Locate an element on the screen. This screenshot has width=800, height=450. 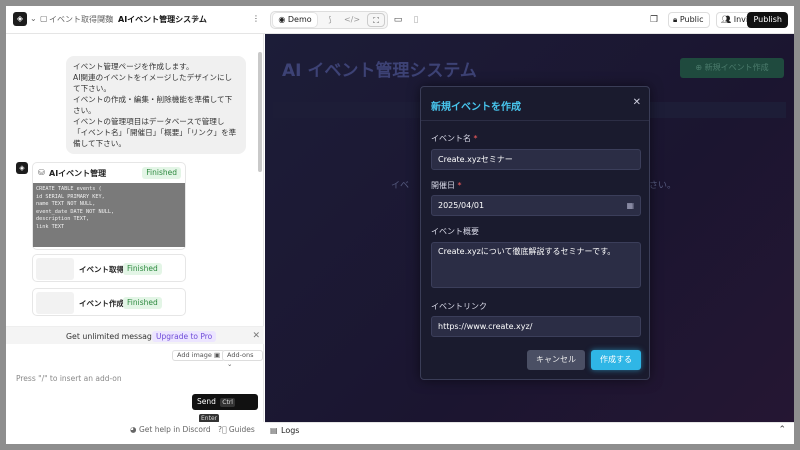
app-logo-icon: ◈ is located at coordinates (20, 19).